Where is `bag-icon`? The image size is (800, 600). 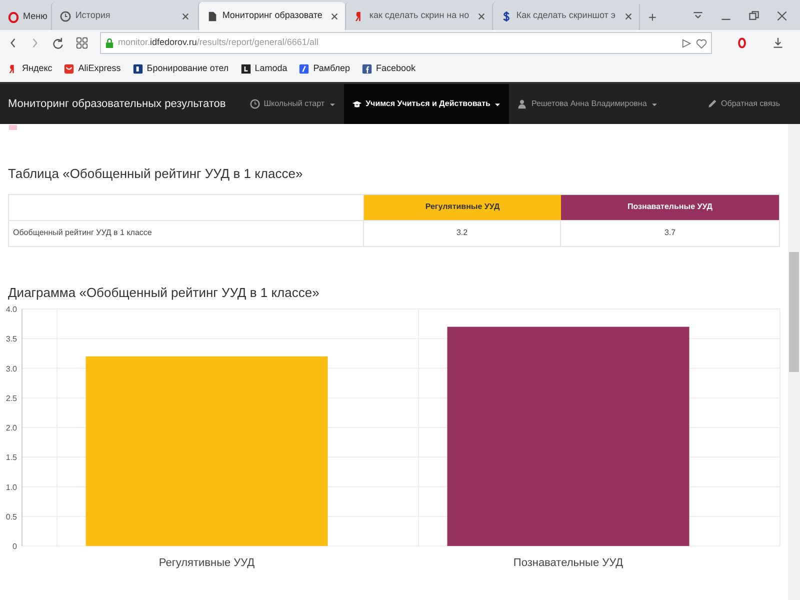 bag-icon is located at coordinates (69, 69).